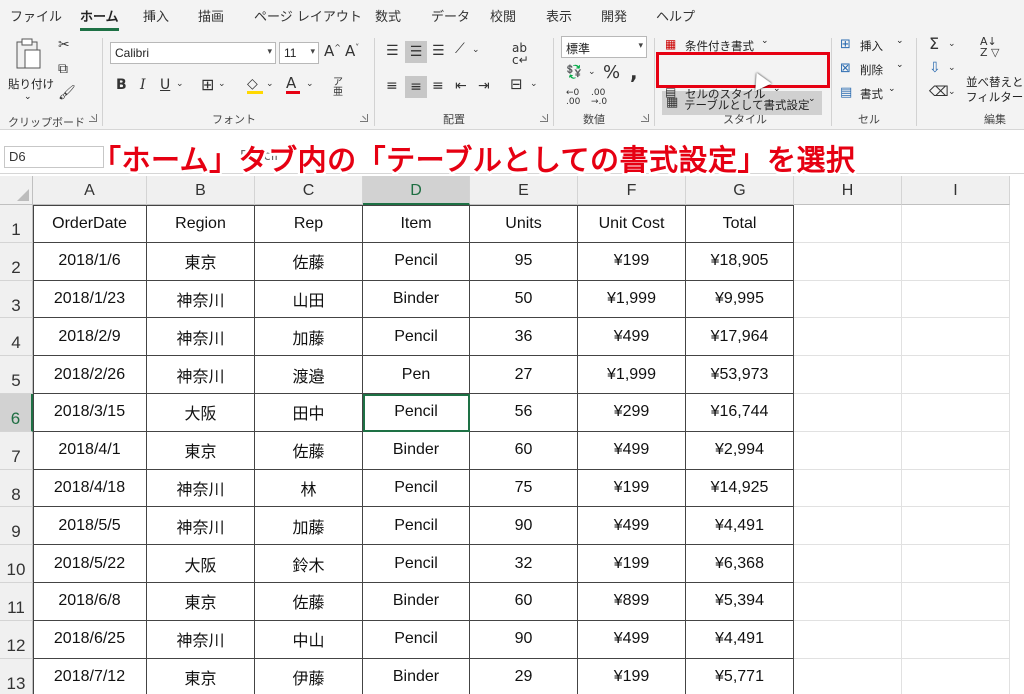 The height and width of the screenshot is (694, 1024). I want to click on clipboard-launcher-icon, so click(93, 118).